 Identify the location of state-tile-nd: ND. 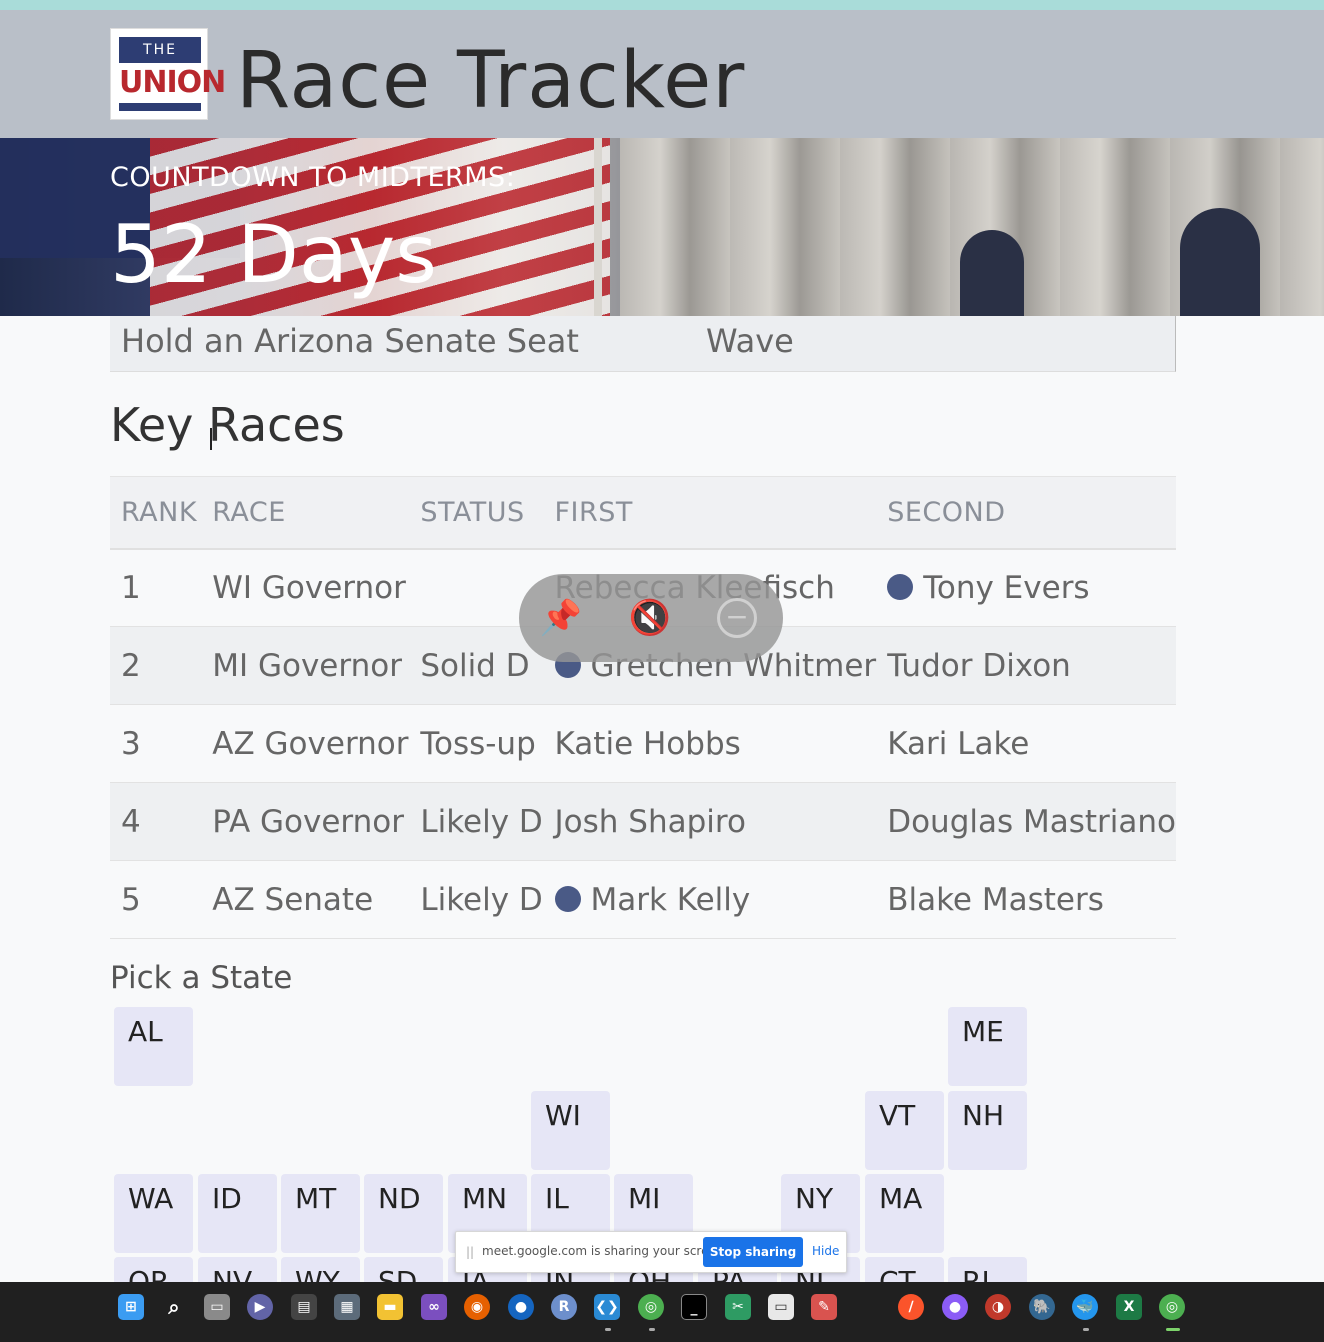
(403, 1213).